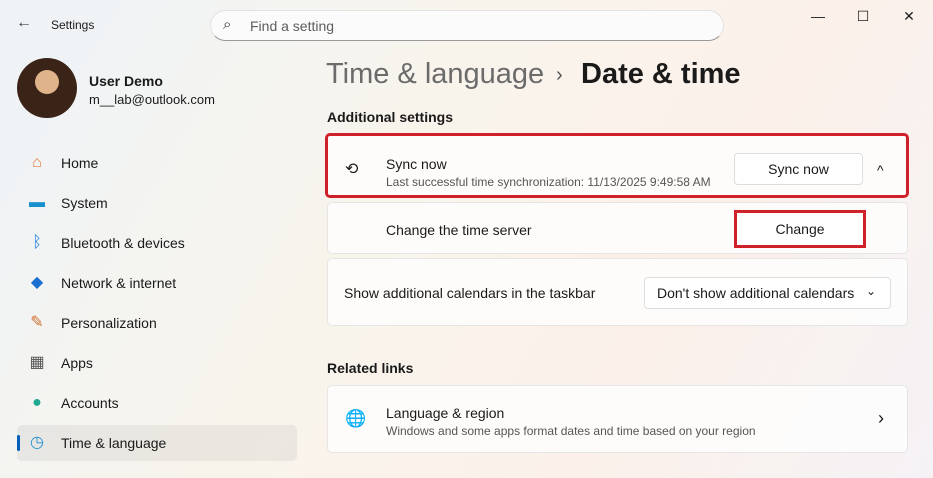 This screenshot has width=933, height=478. I want to click on sidebar-item-bluetooth-devices: ᛒ Bluetooth & devices, so click(157, 243).